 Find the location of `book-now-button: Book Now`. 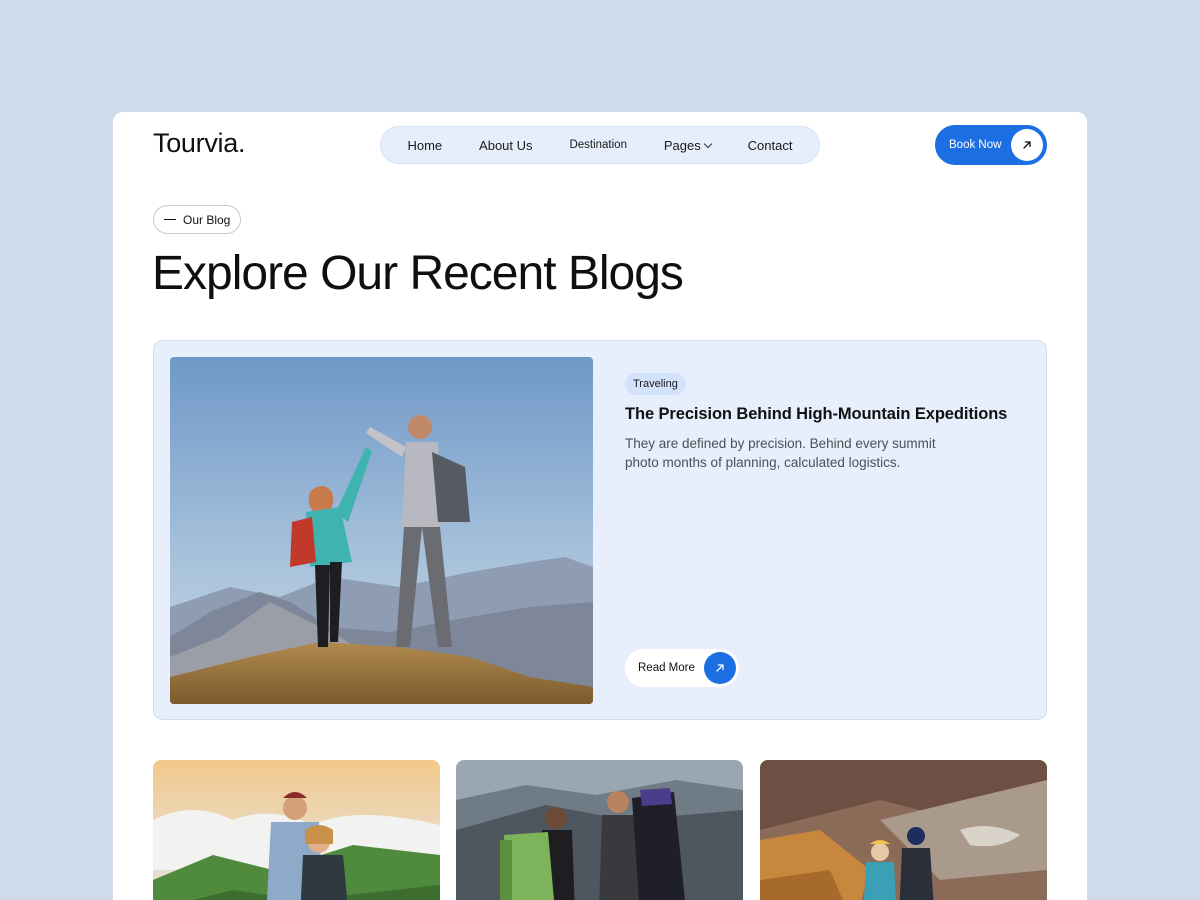

book-now-button: Book Now is located at coordinates (991, 145).